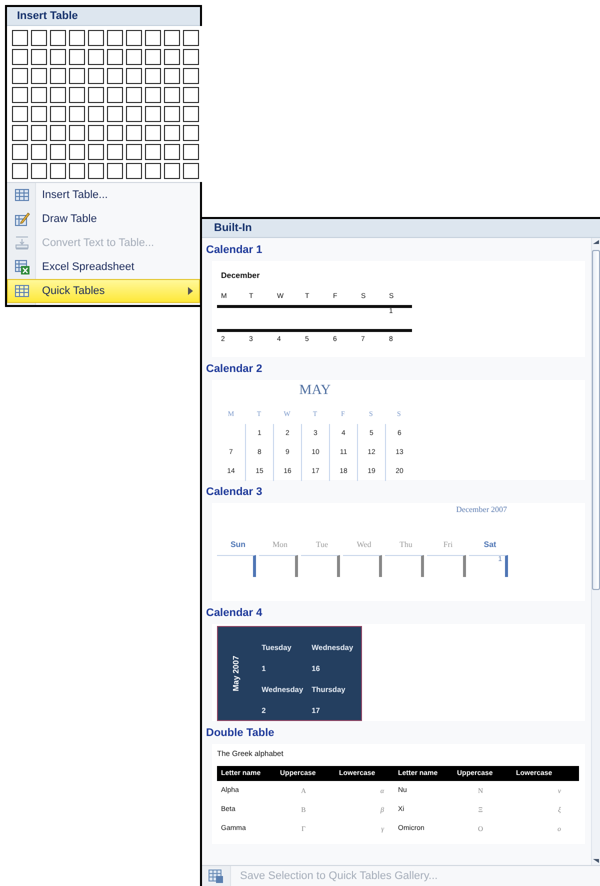 Image resolution: width=600 pixels, height=886 pixels. Describe the element at coordinates (401, 228) in the screenshot. I see `gallery-header: Built-In` at that location.